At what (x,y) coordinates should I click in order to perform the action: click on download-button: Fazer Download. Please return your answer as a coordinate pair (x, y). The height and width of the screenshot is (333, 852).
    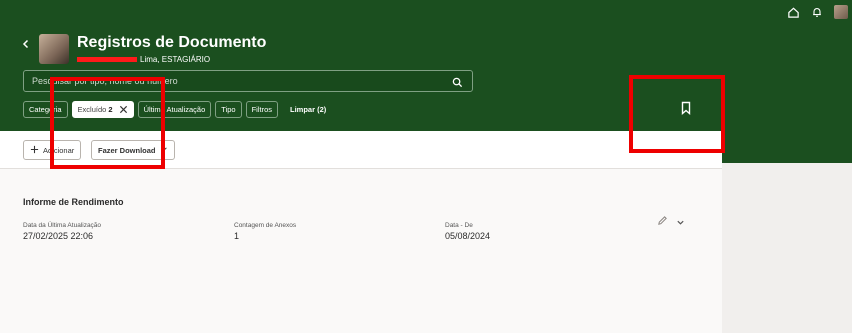
    Looking at the image, I should click on (133, 150).